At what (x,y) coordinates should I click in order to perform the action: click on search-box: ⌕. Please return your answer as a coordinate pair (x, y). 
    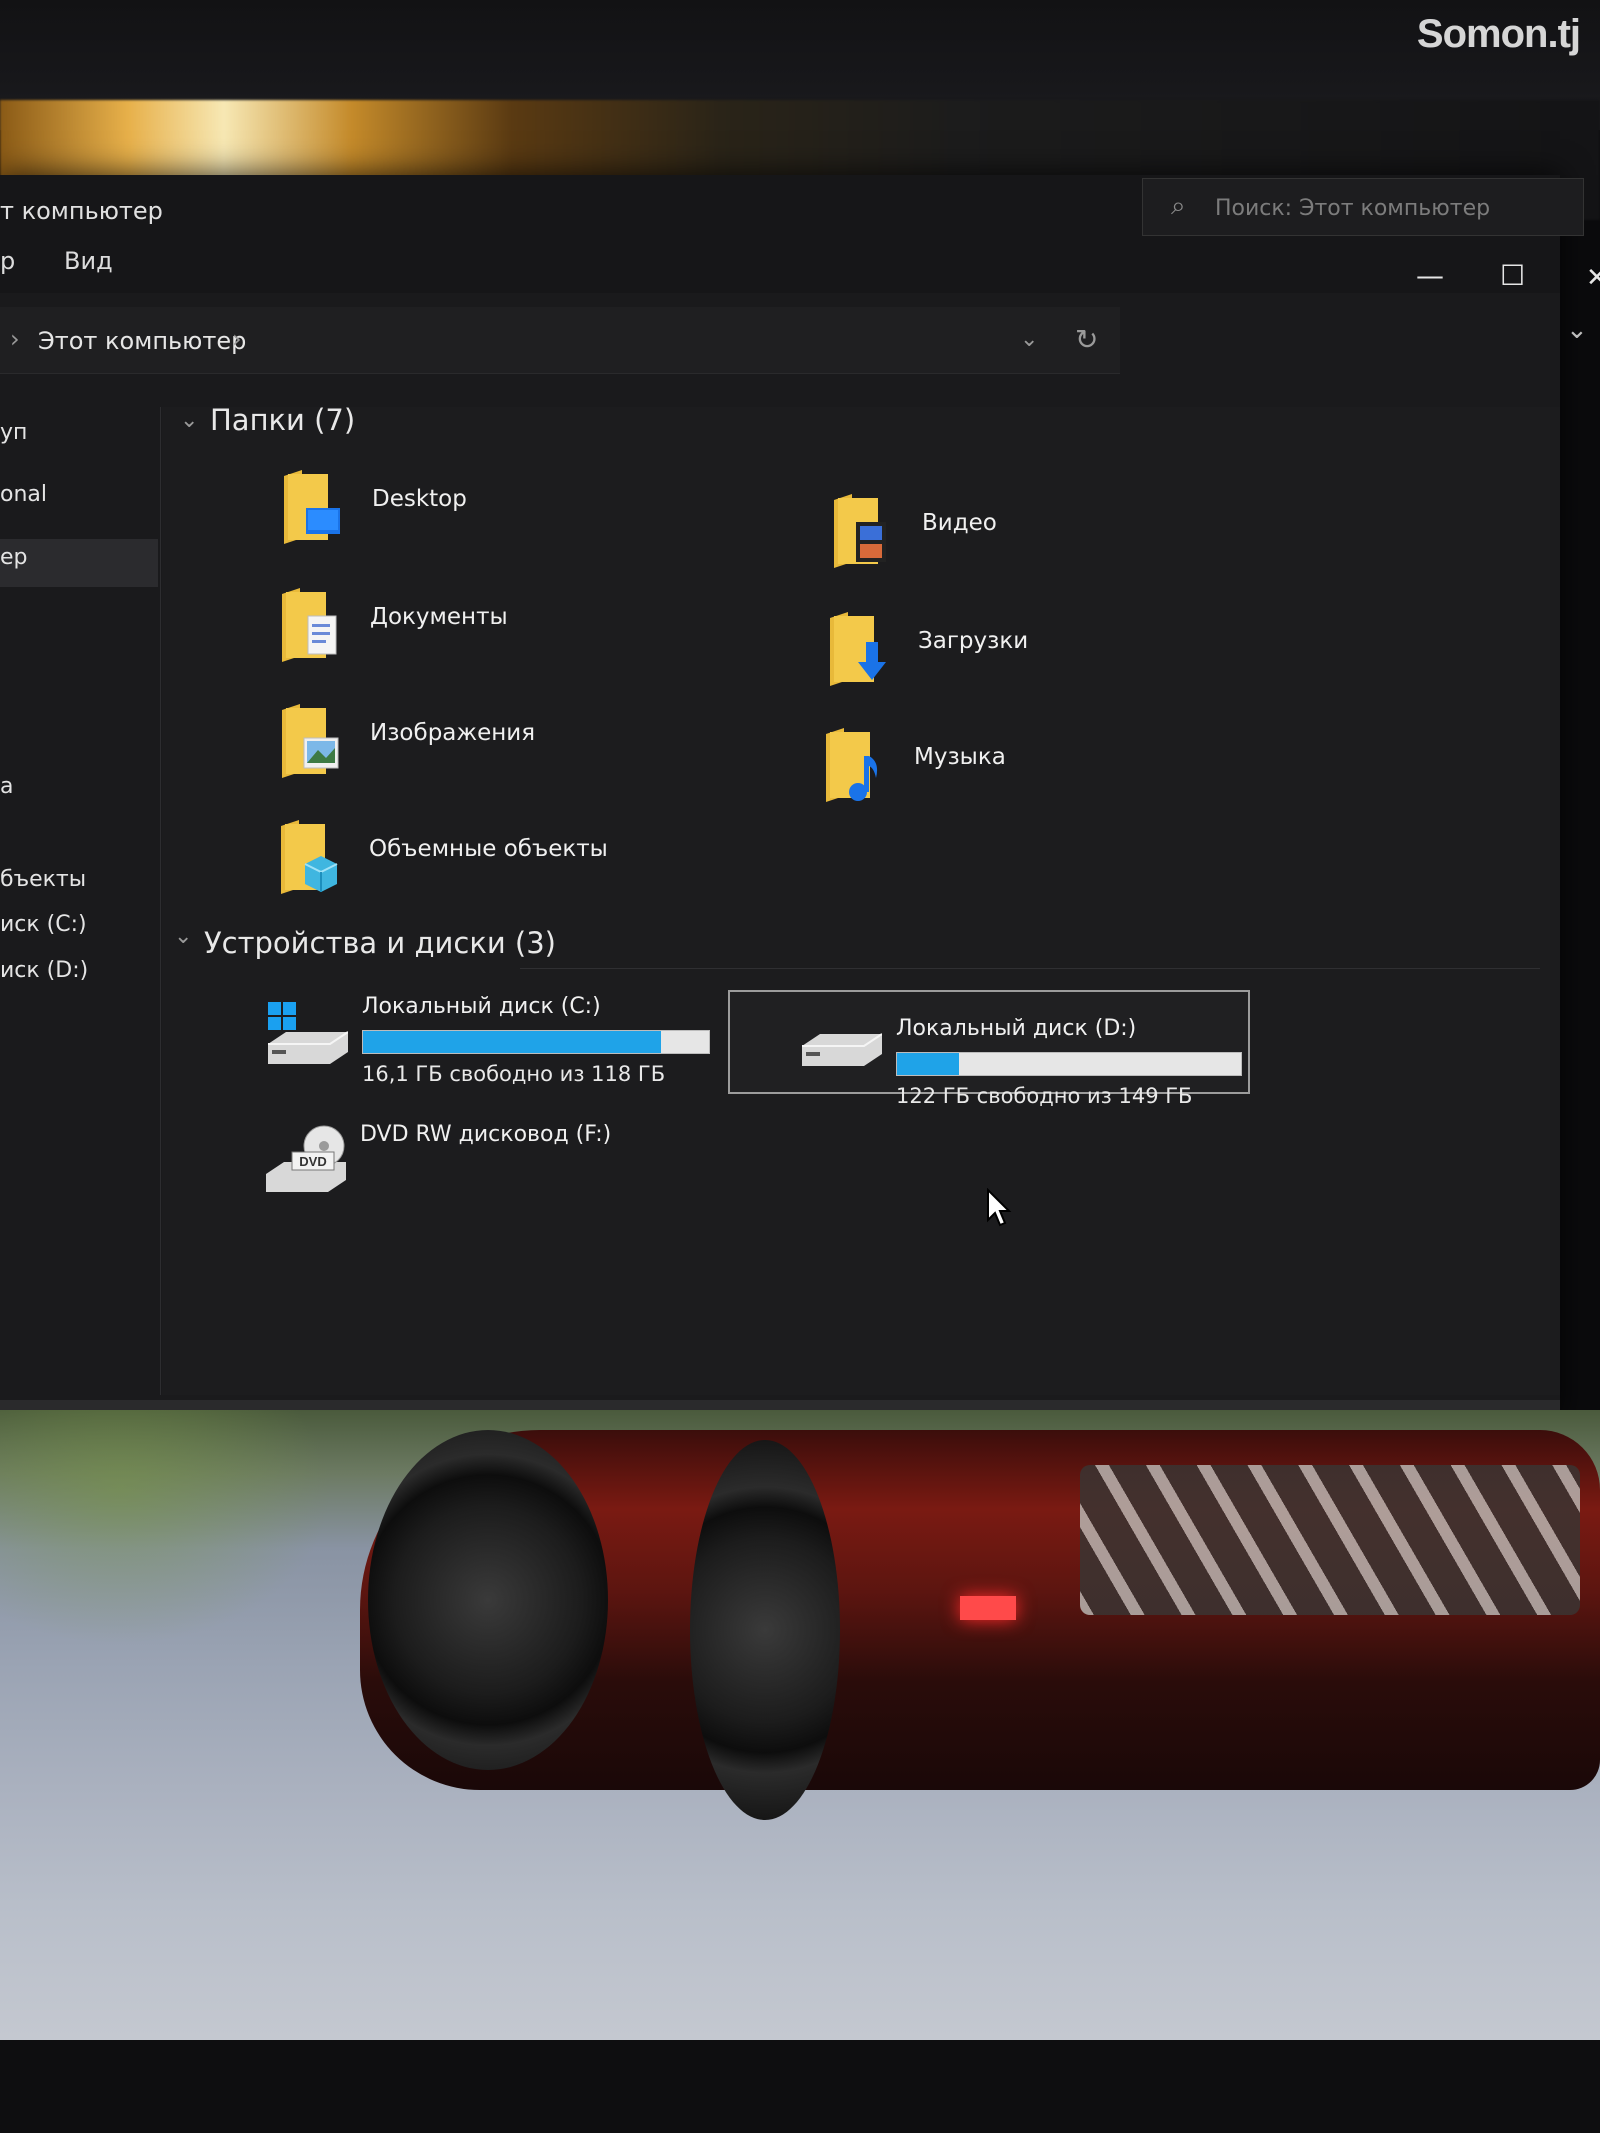
    Looking at the image, I should click on (1363, 207).